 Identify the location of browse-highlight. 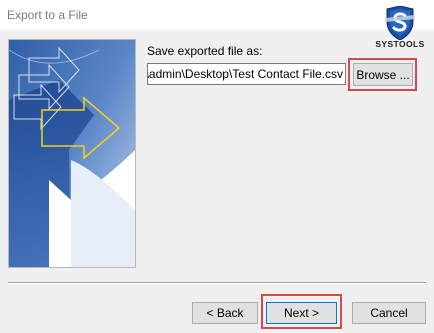
(382, 74).